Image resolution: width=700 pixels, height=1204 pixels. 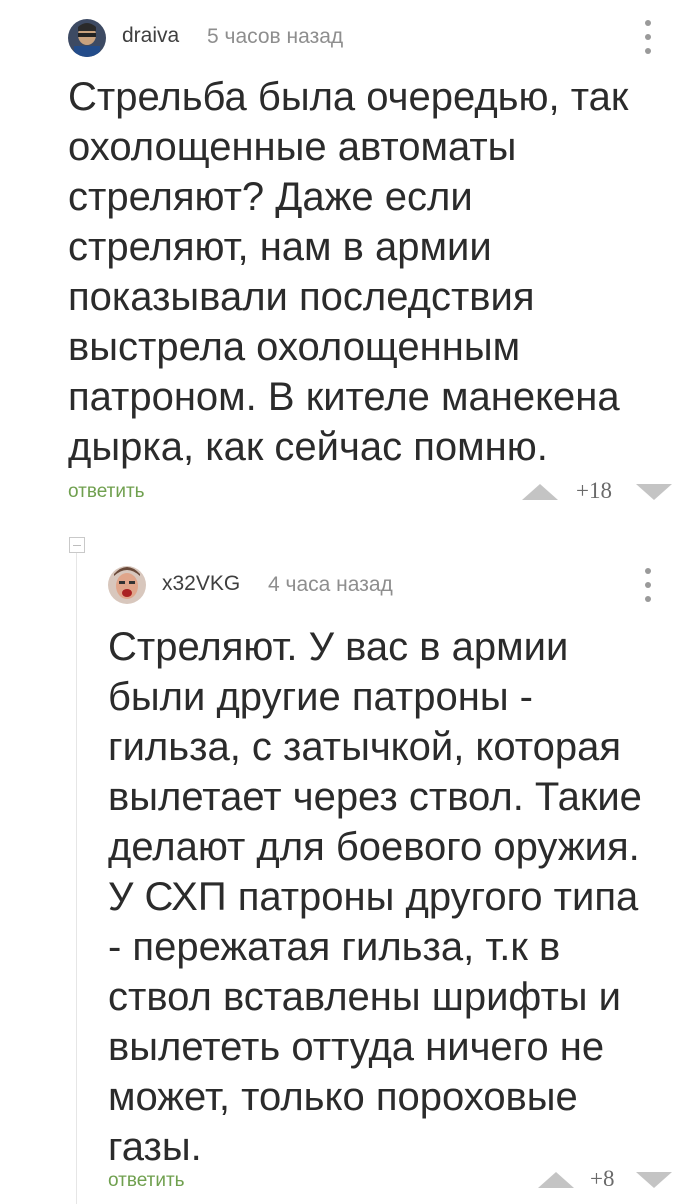 What do you see at coordinates (150, 36) in the screenshot?
I see `username: draiva` at bounding box center [150, 36].